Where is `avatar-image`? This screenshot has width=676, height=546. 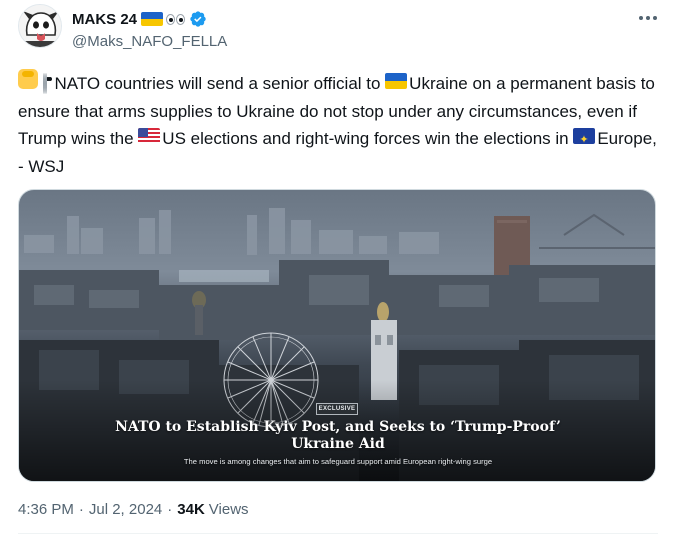 avatar-image is located at coordinates (40, 26).